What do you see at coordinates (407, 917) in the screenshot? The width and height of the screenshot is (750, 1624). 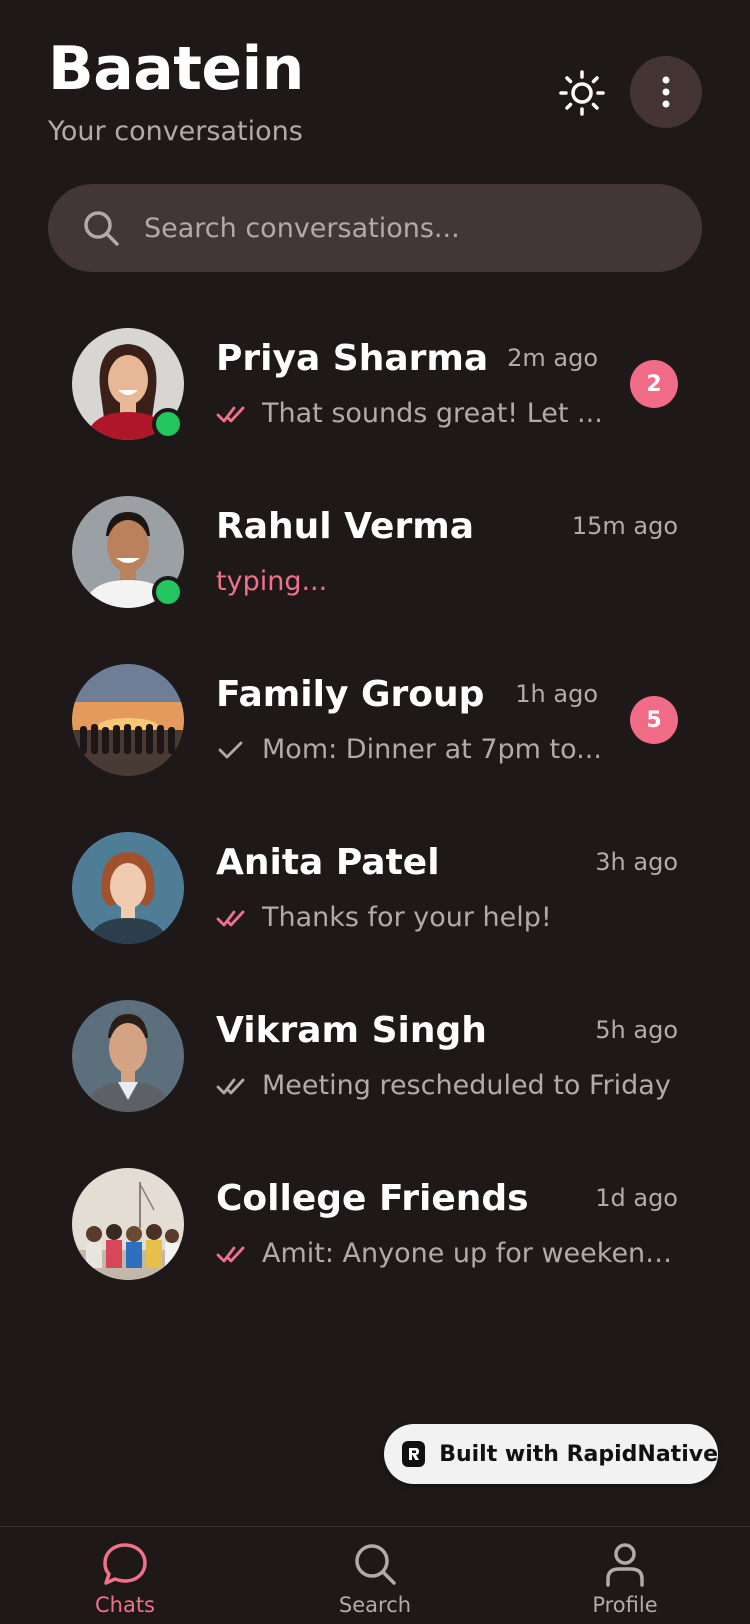 I see `message-preview: Thanks for your help!` at bounding box center [407, 917].